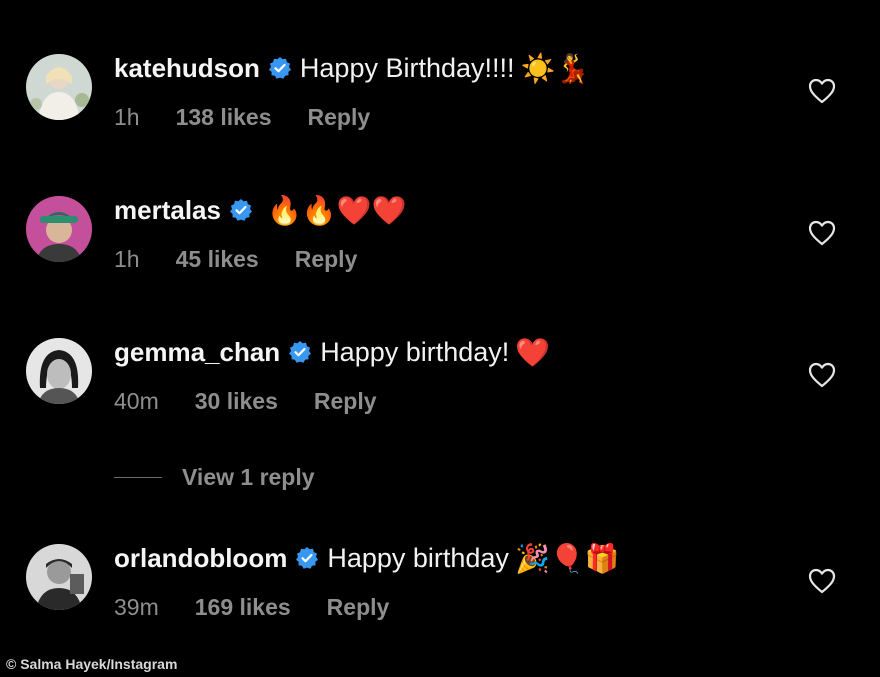 The width and height of the screenshot is (880, 677). I want to click on comment-header: orlandobloom Happy birthday 🎉🎈🎁, so click(367, 558).